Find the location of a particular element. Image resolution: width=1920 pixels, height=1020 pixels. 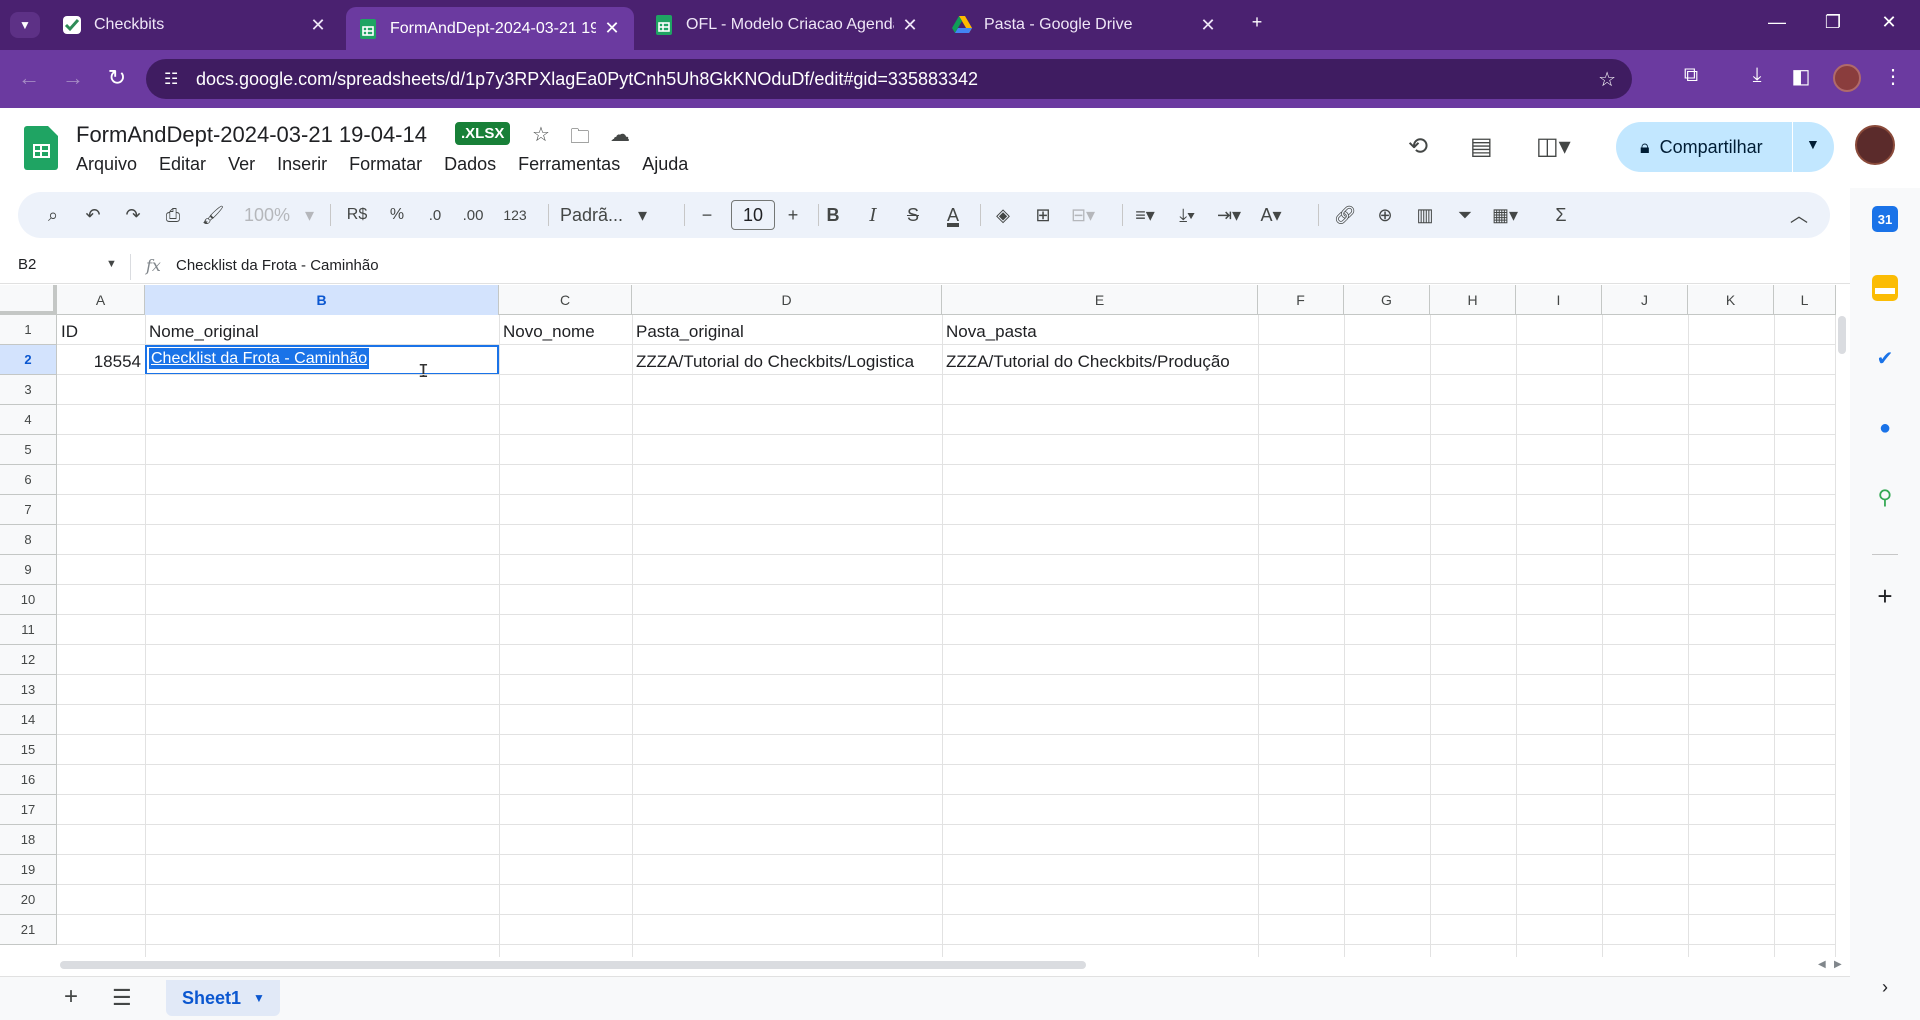

row-header-14: 14 is located at coordinates (28, 720).